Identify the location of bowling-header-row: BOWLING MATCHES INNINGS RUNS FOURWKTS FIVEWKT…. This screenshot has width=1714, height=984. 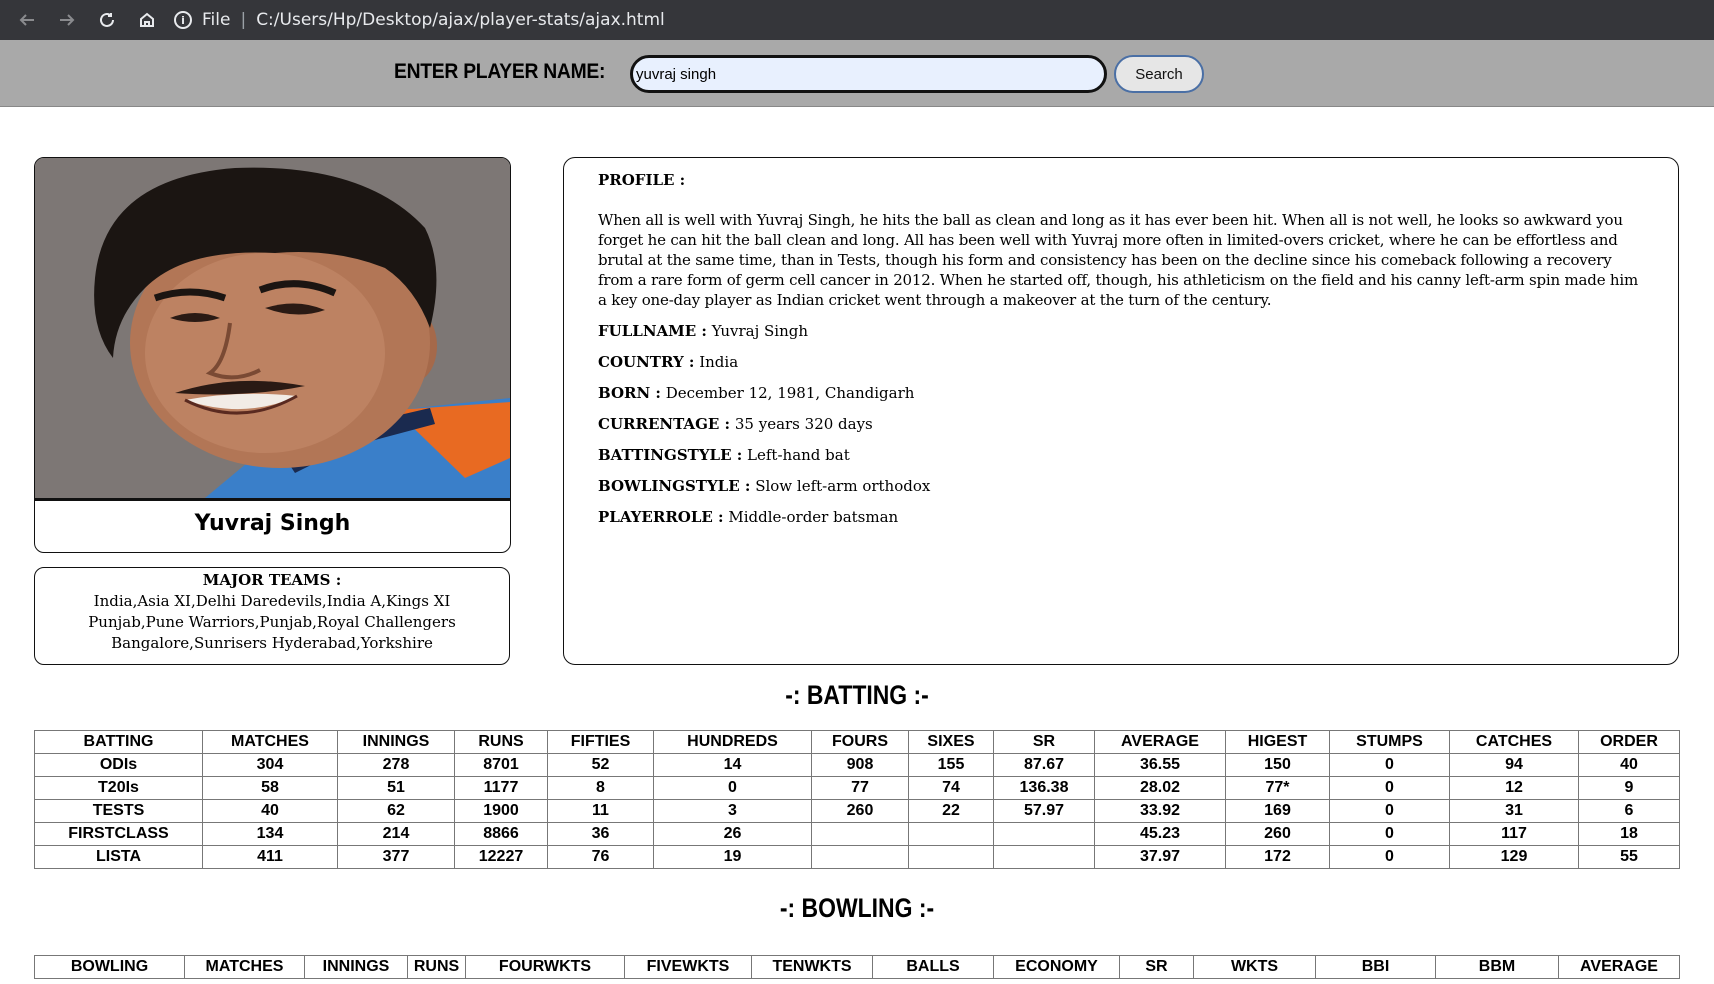
(857, 967).